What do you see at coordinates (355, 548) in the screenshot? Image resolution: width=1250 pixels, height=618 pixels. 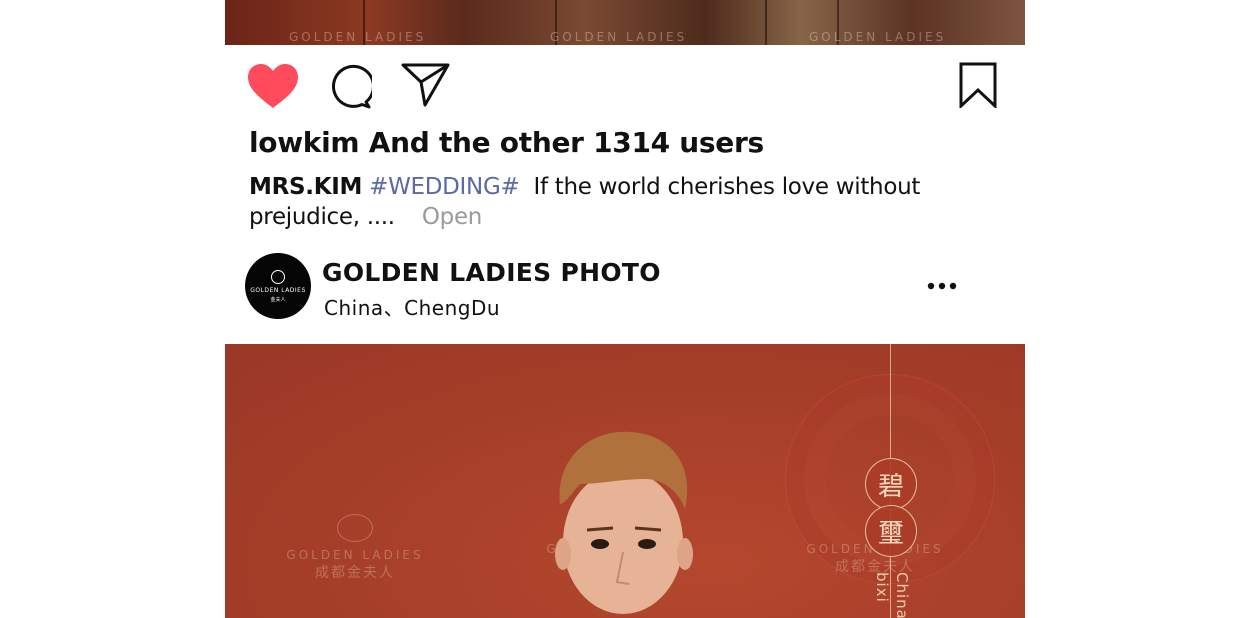 I see `photo-watermark: GOLDEN LADIES 成都金夫人` at bounding box center [355, 548].